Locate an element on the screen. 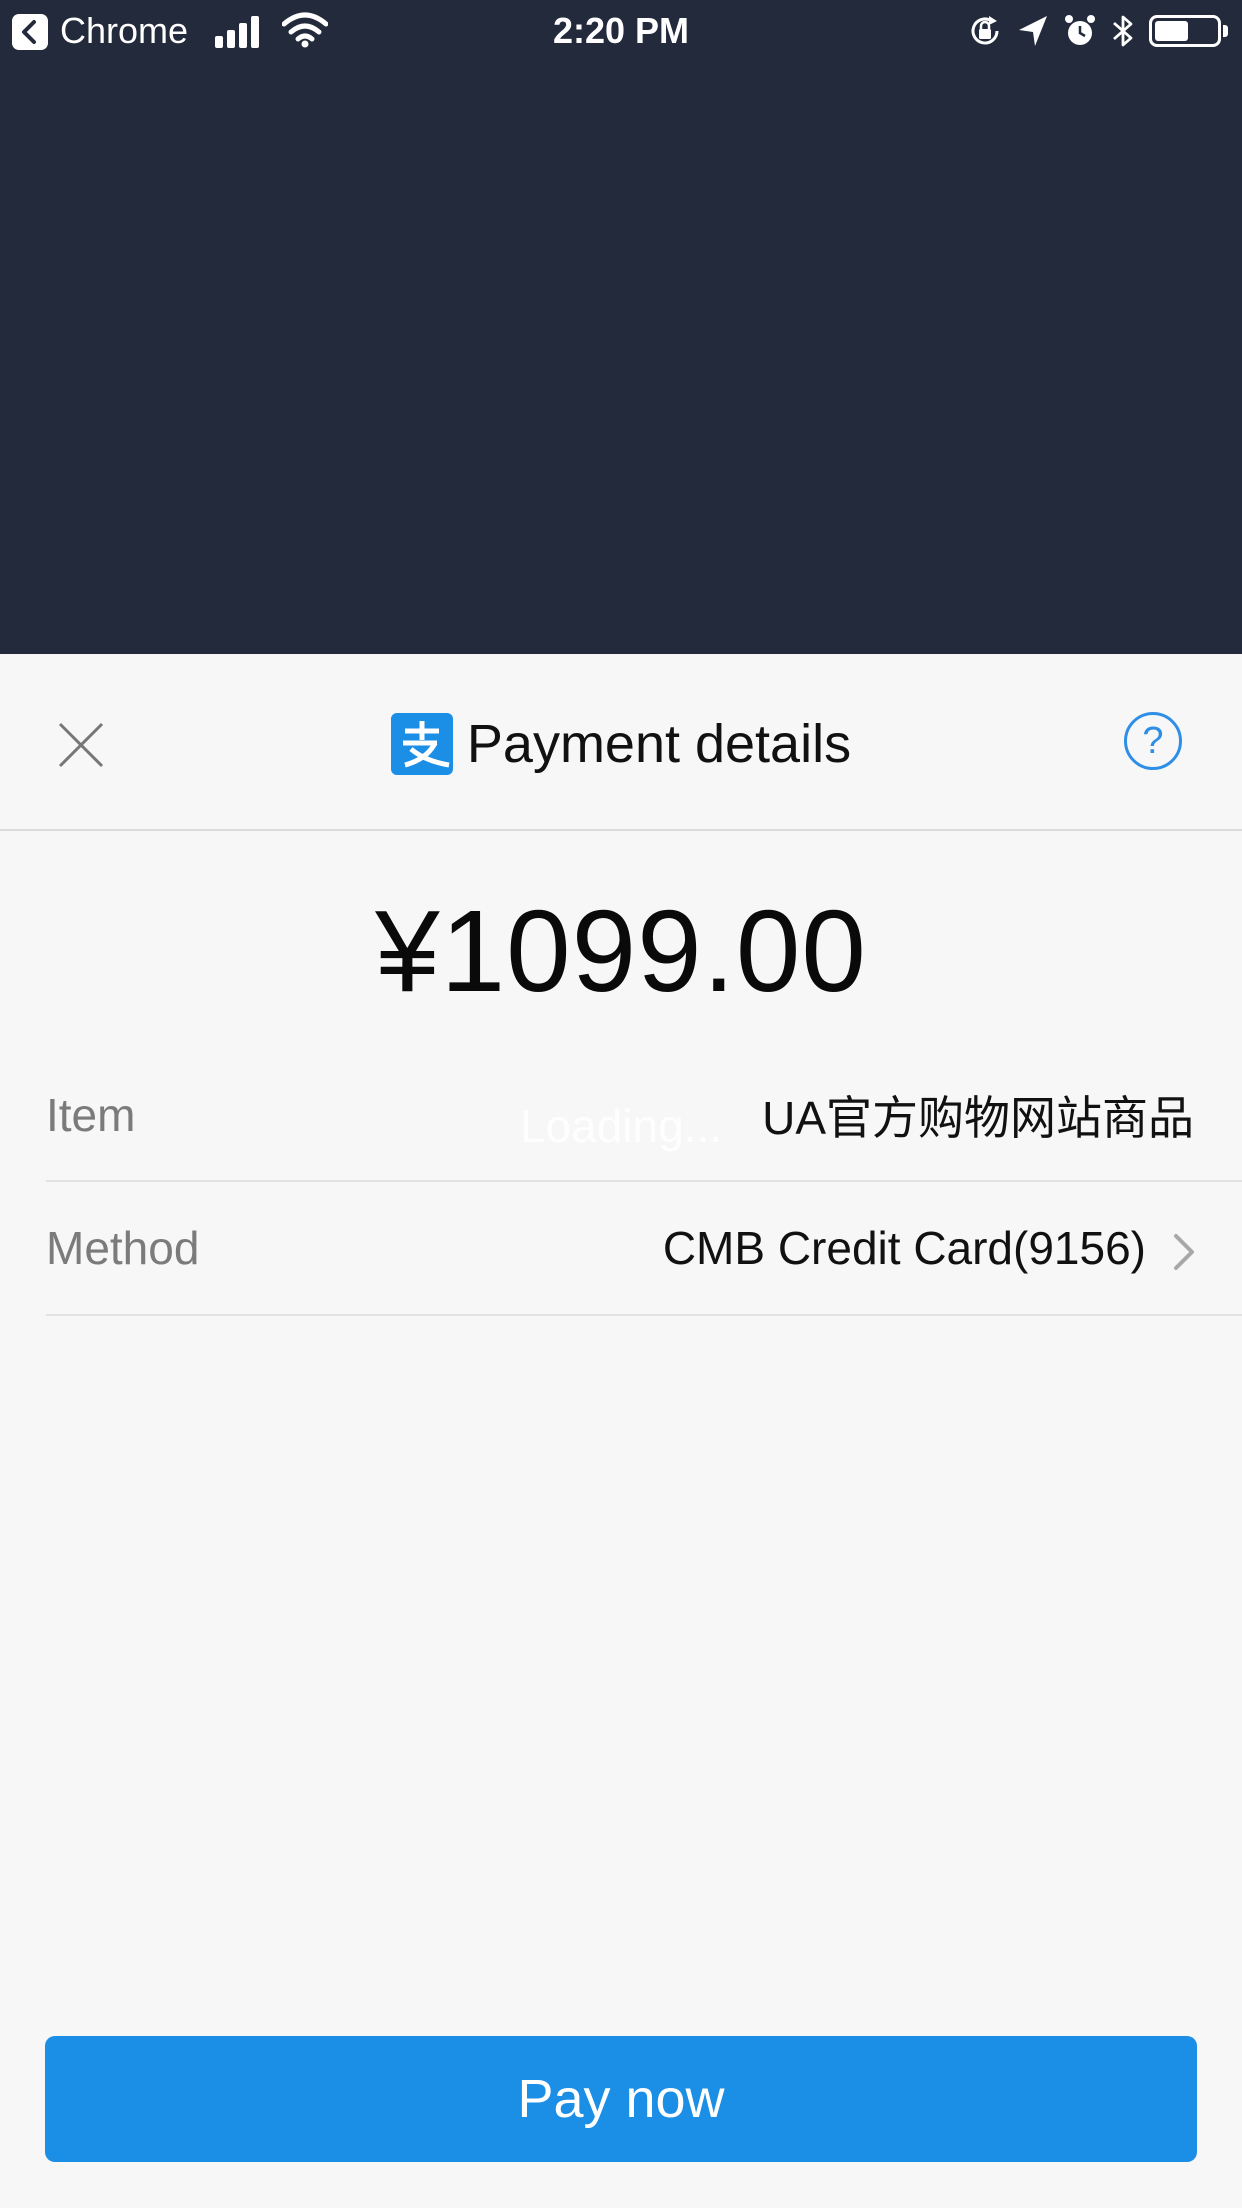 The width and height of the screenshot is (1242, 2208). battery-icon is located at coordinates (1188, 31).